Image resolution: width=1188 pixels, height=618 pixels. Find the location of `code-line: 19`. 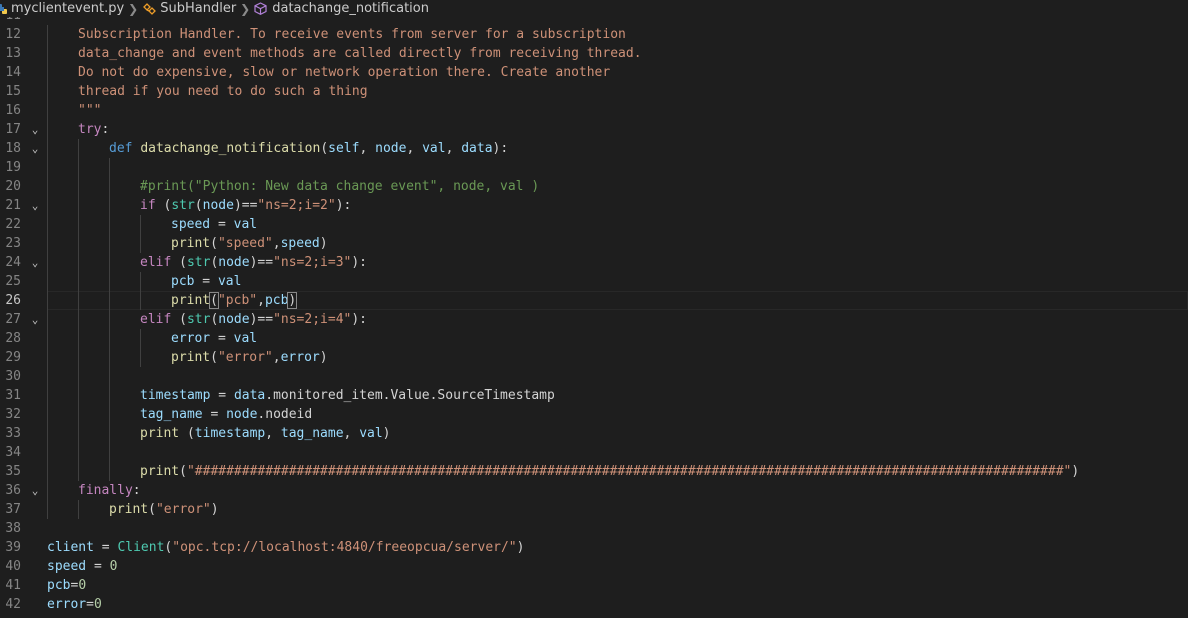

code-line: 19 is located at coordinates (594, 167).